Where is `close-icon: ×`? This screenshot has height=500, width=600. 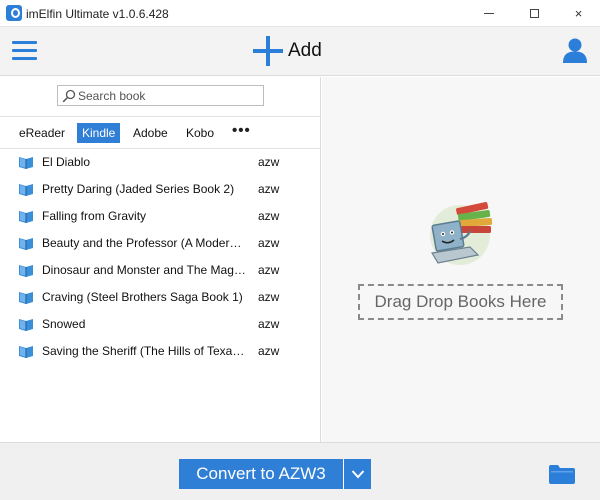
close-icon: × is located at coordinates (578, 13).